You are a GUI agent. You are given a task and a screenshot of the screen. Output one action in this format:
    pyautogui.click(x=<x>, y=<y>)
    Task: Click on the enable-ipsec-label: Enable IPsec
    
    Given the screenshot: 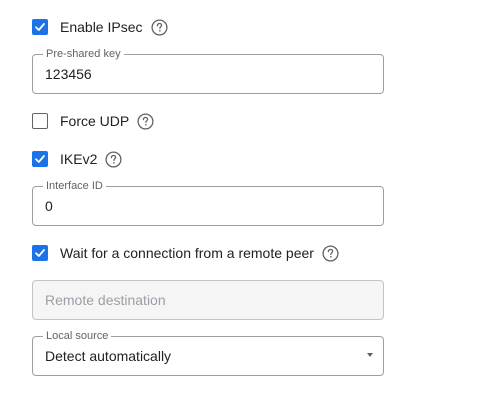 What is the action you would take?
    pyautogui.click(x=101, y=27)
    